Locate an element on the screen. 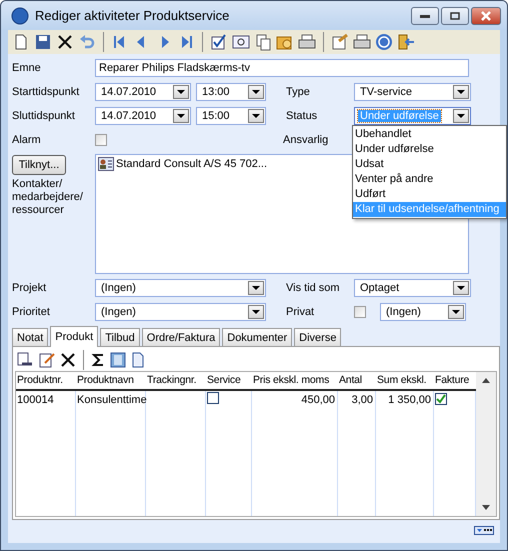 This screenshot has height=551, width=508. project-dropdown: (Ingen) is located at coordinates (180, 288).